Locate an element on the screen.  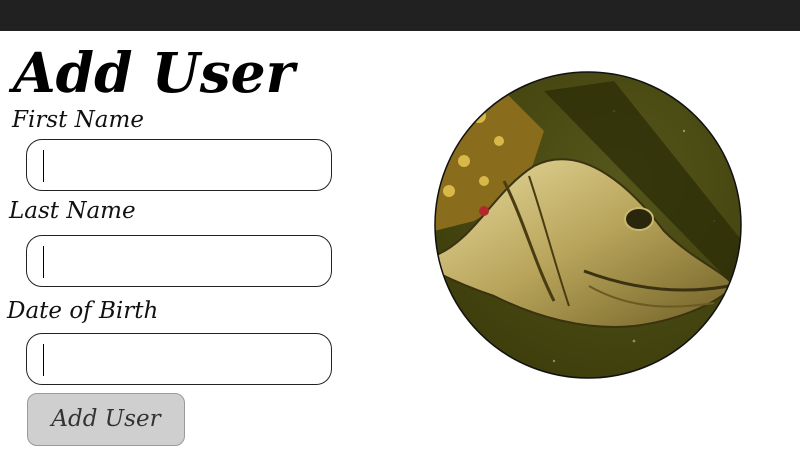
add-user-button: Add User is located at coordinates (106, 419).